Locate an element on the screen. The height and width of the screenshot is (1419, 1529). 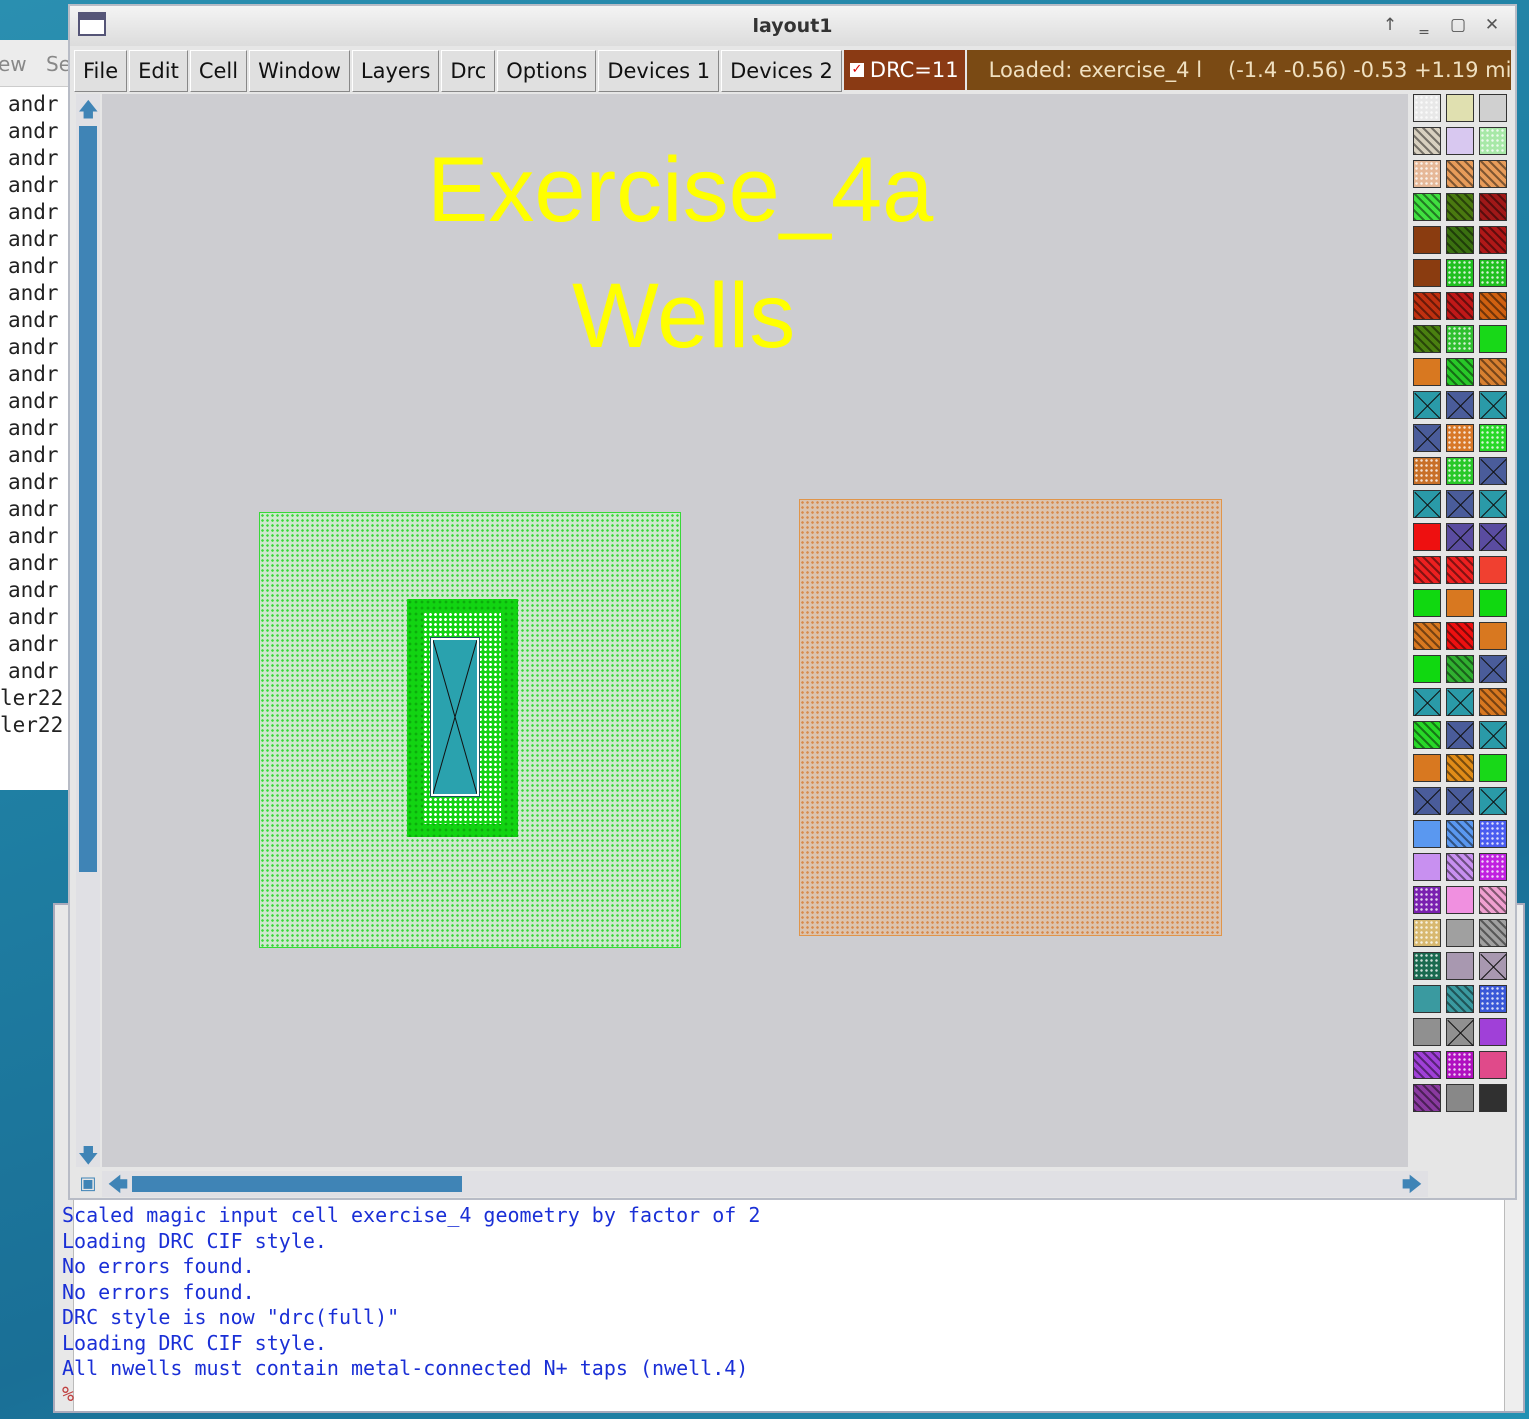
menu-edit: Edit is located at coordinates (158, 71).